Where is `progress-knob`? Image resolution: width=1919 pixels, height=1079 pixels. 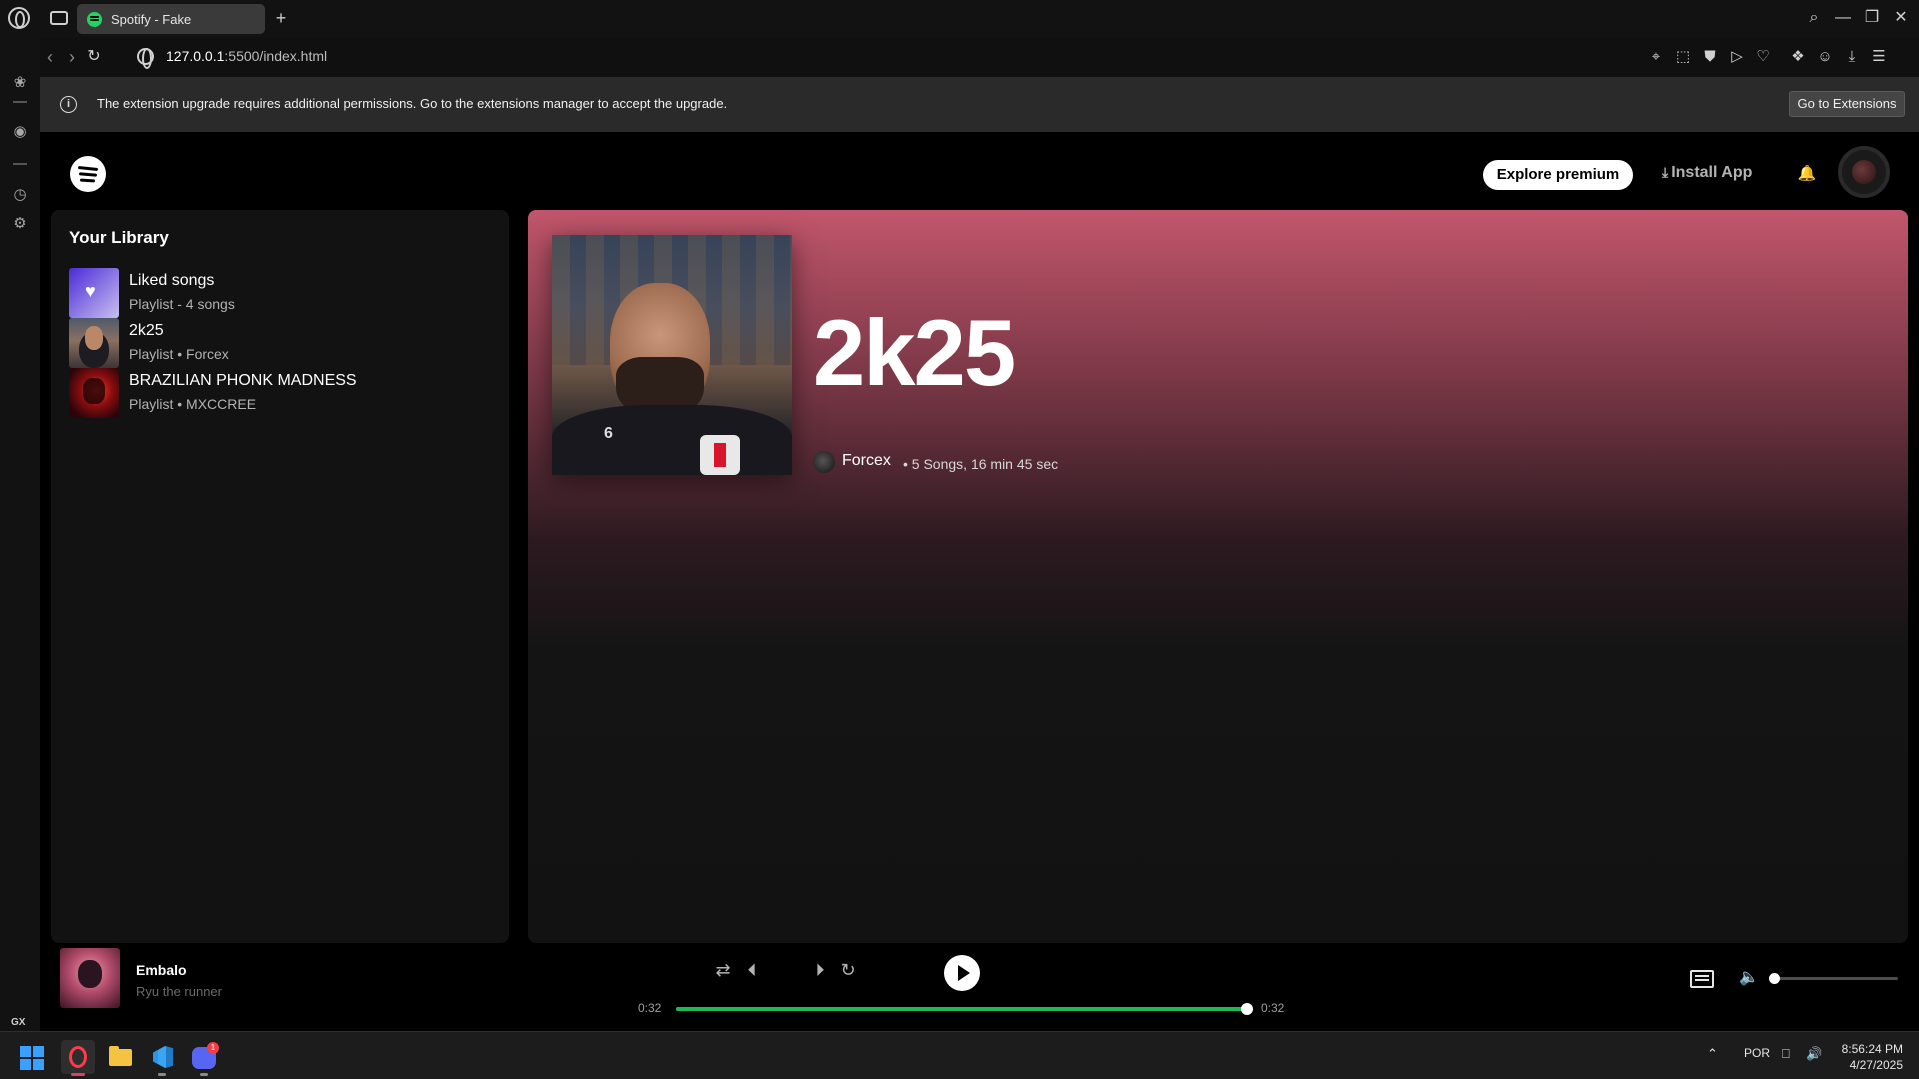
progress-knob is located at coordinates (1247, 1009).